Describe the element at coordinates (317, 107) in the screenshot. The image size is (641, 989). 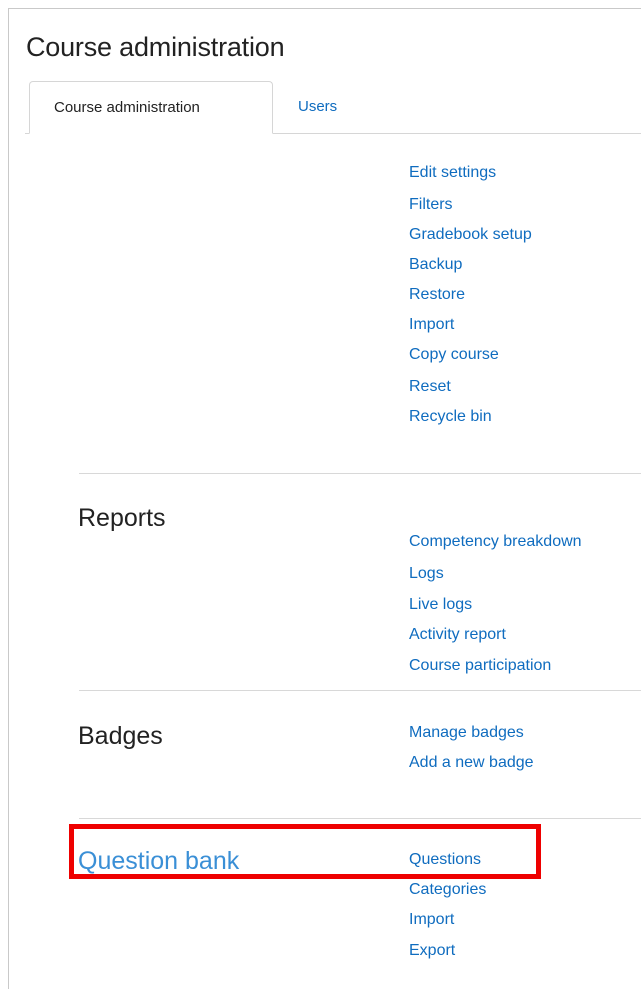
I see `tab-users: Users` at that location.